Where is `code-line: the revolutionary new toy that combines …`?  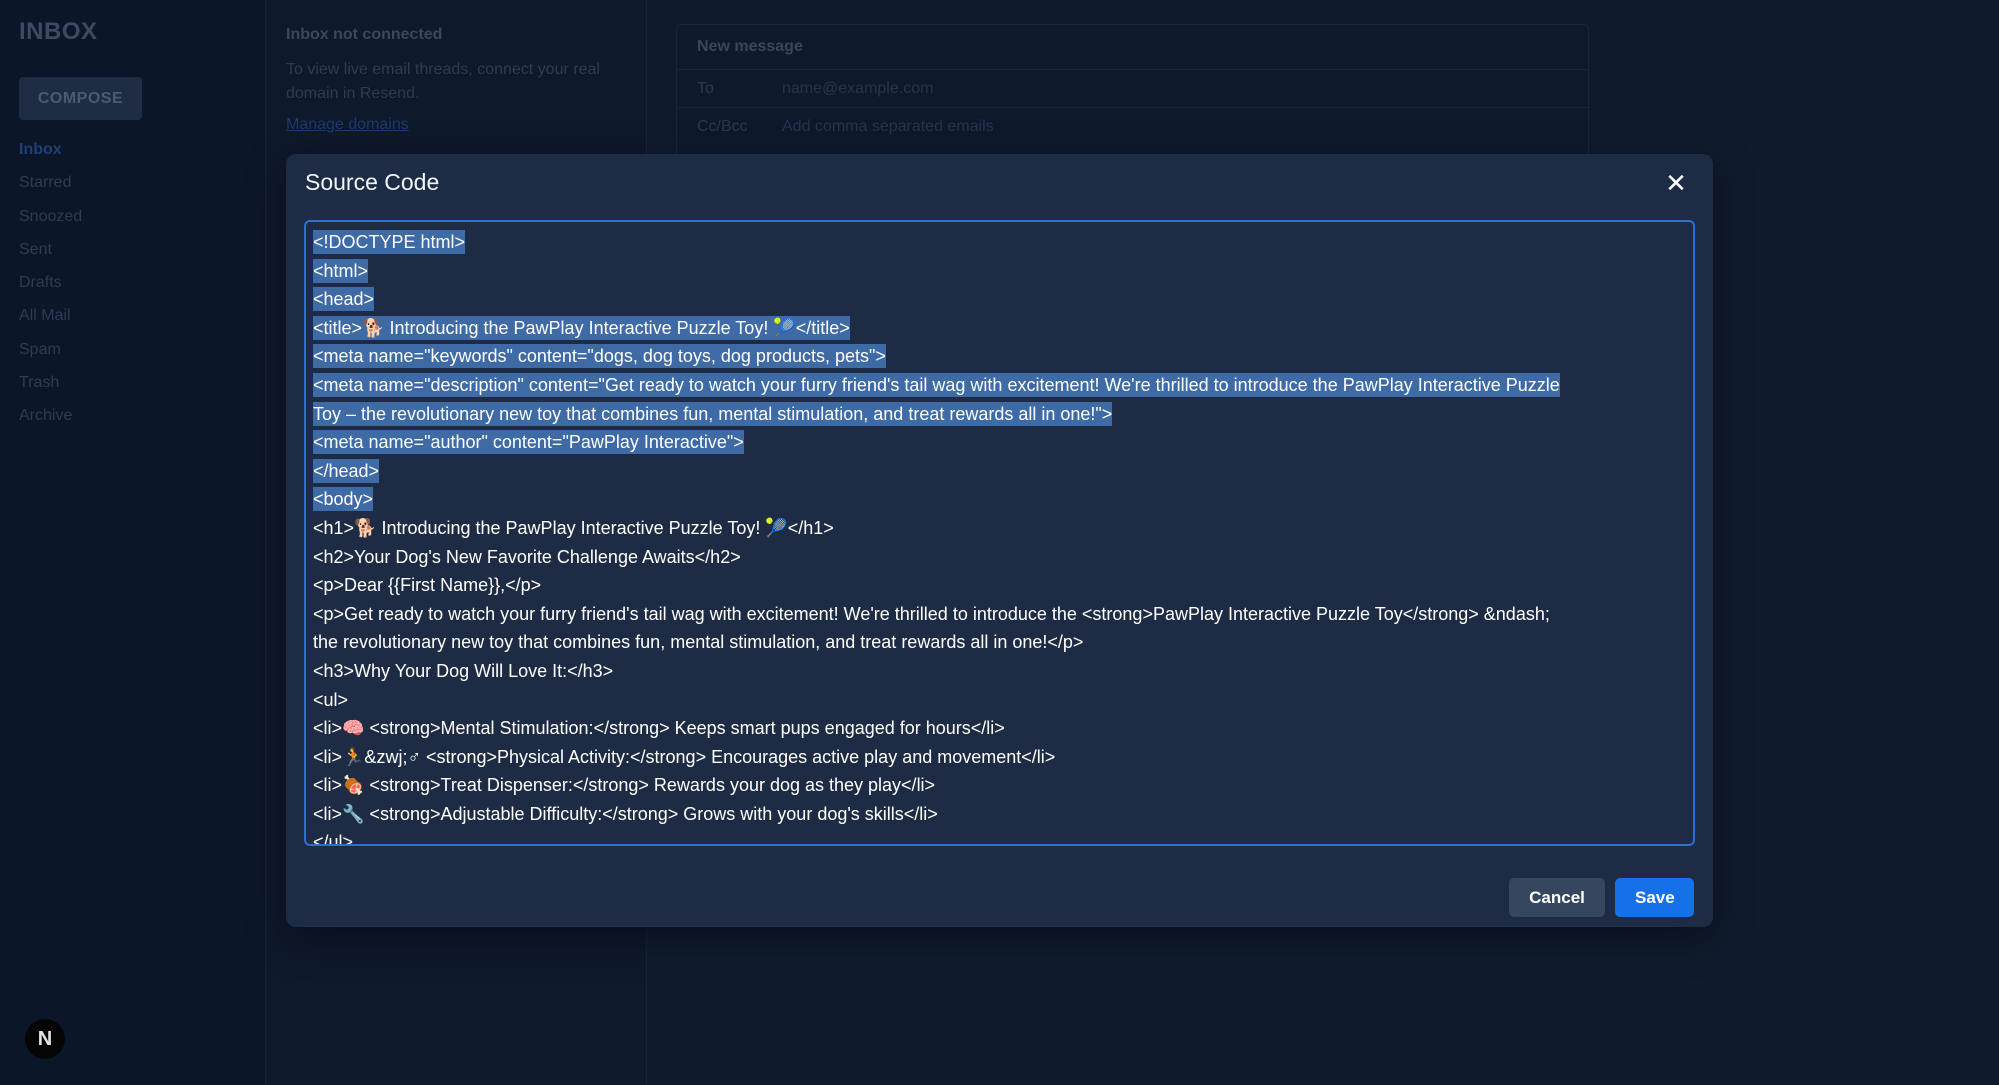 code-line: the revolutionary new toy that combines … is located at coordinates (999, 642).